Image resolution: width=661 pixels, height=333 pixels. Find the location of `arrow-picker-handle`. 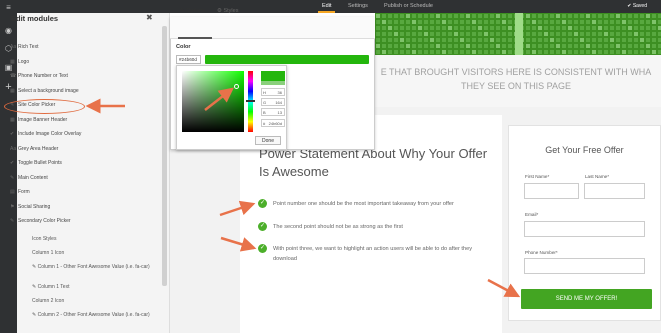

arrow-picker-handle is located at coordinates (219, 99).